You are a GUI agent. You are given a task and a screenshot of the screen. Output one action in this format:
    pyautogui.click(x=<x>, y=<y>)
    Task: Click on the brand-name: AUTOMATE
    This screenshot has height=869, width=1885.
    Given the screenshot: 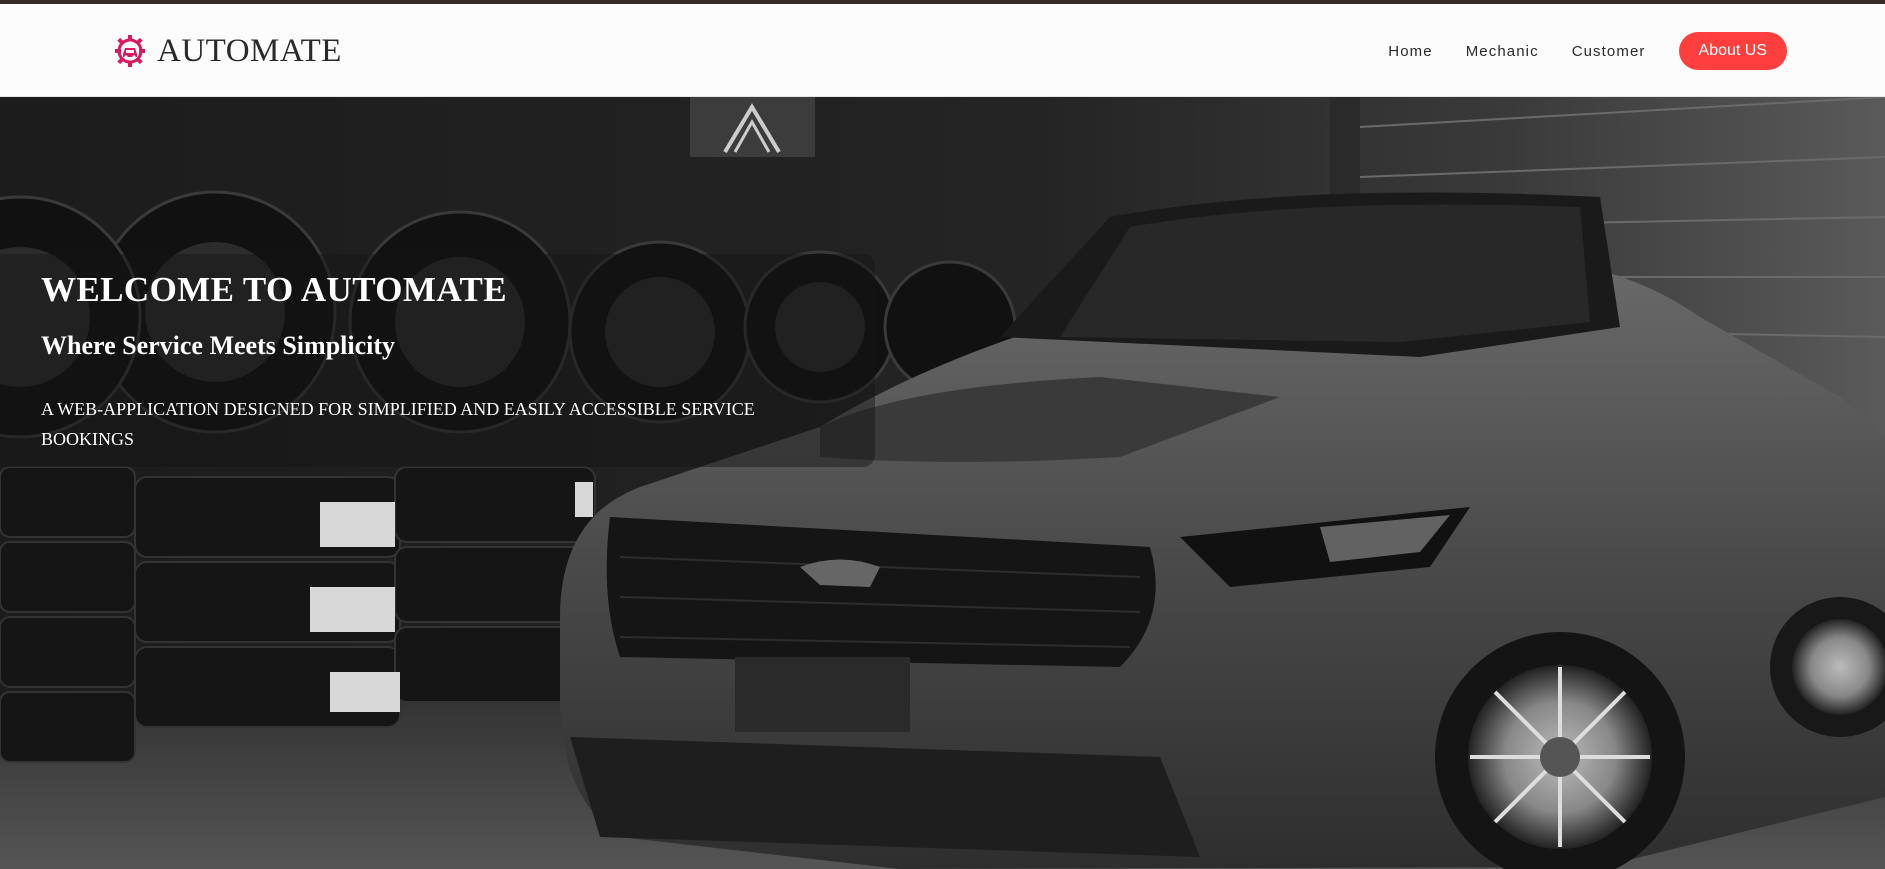 What is the action you would take?
    pyautogui.click(x=249, y=50)
    